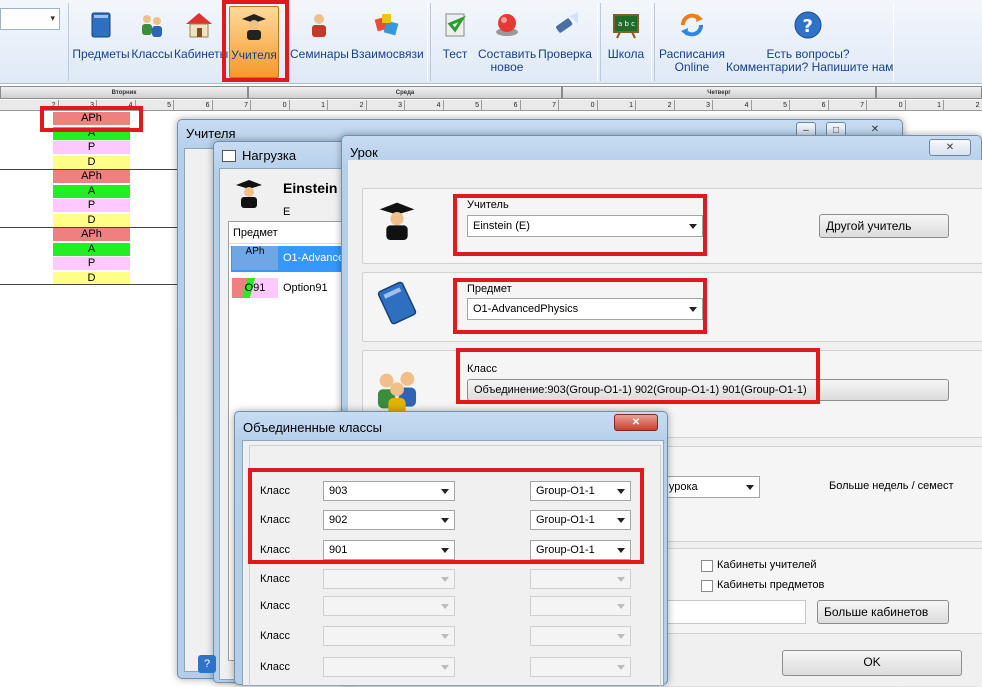 The width and height of the screenshot is (982, 687). I want to click on subject-name: O1-Advance, so click(314, 258).